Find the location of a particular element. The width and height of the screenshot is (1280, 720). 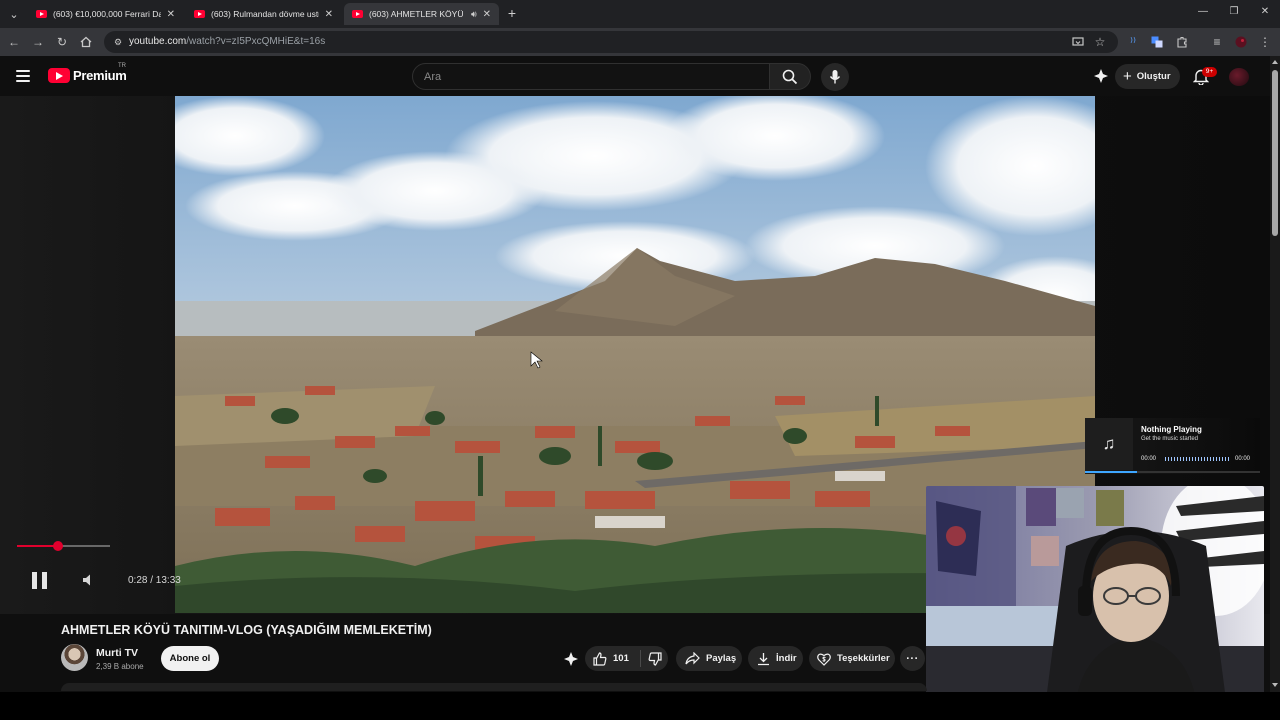

volume-icon is located at coordinates (89, 580).